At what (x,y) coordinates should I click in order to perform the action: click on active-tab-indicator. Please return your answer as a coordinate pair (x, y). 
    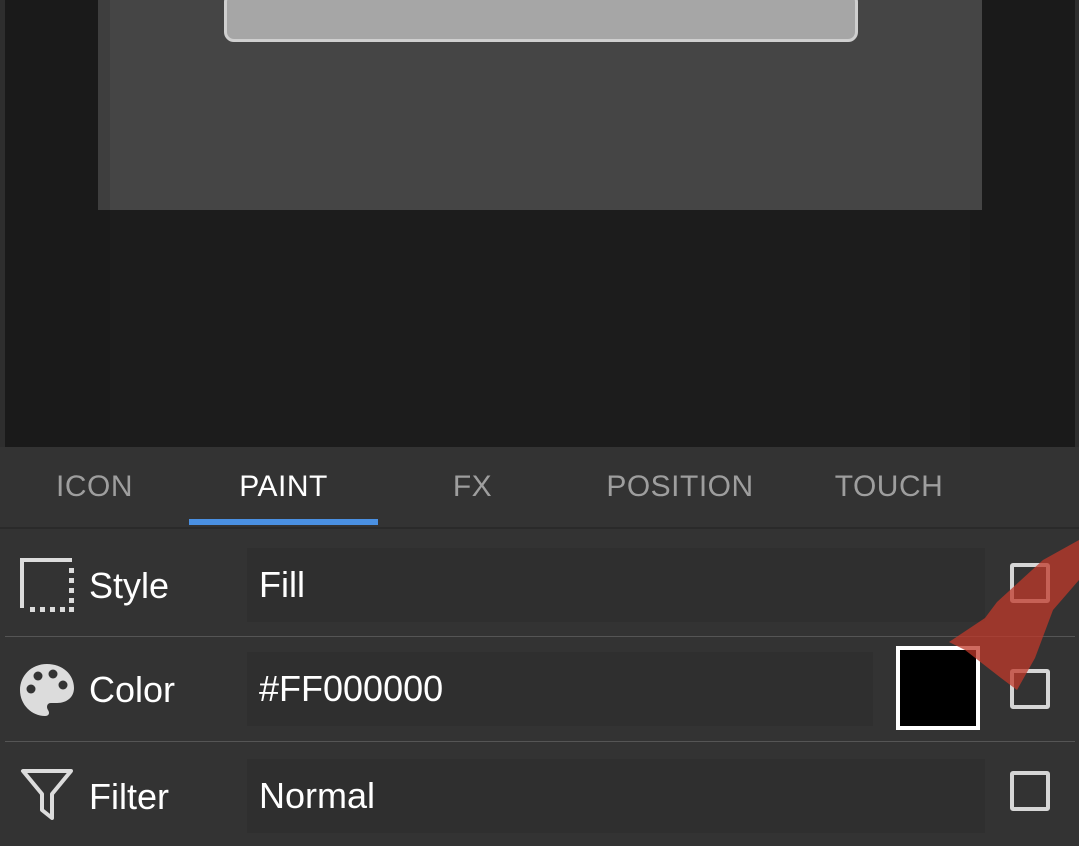
    Looking at the image, I should click on (283, 522).